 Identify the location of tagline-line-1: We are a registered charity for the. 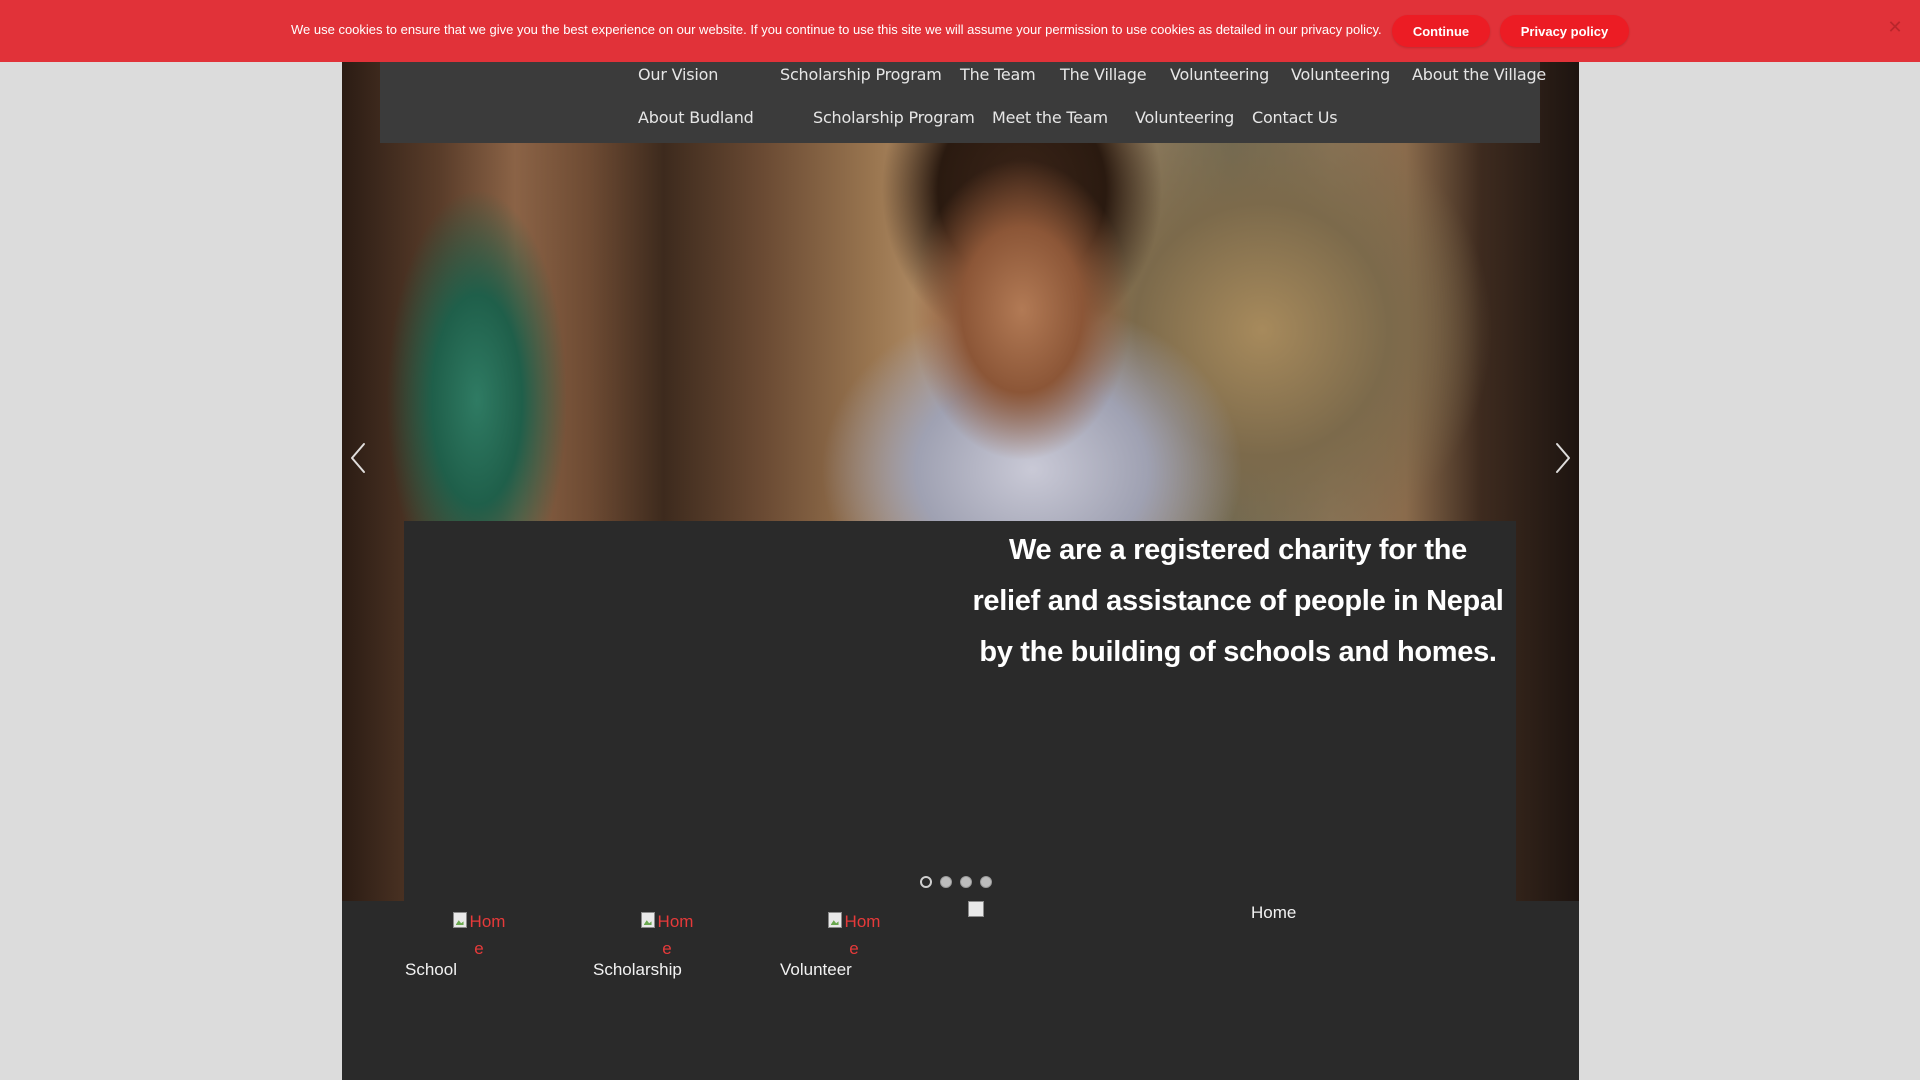
(1238, 550).